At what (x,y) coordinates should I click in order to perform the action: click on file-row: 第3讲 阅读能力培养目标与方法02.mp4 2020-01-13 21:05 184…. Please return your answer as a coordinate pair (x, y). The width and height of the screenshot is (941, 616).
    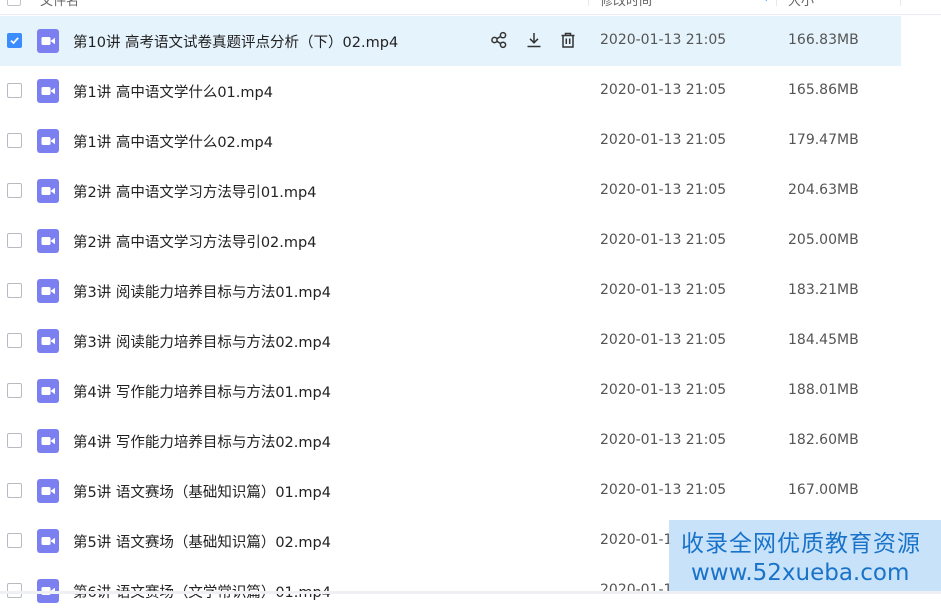
    Looking at the image, I should click on (450, 341).